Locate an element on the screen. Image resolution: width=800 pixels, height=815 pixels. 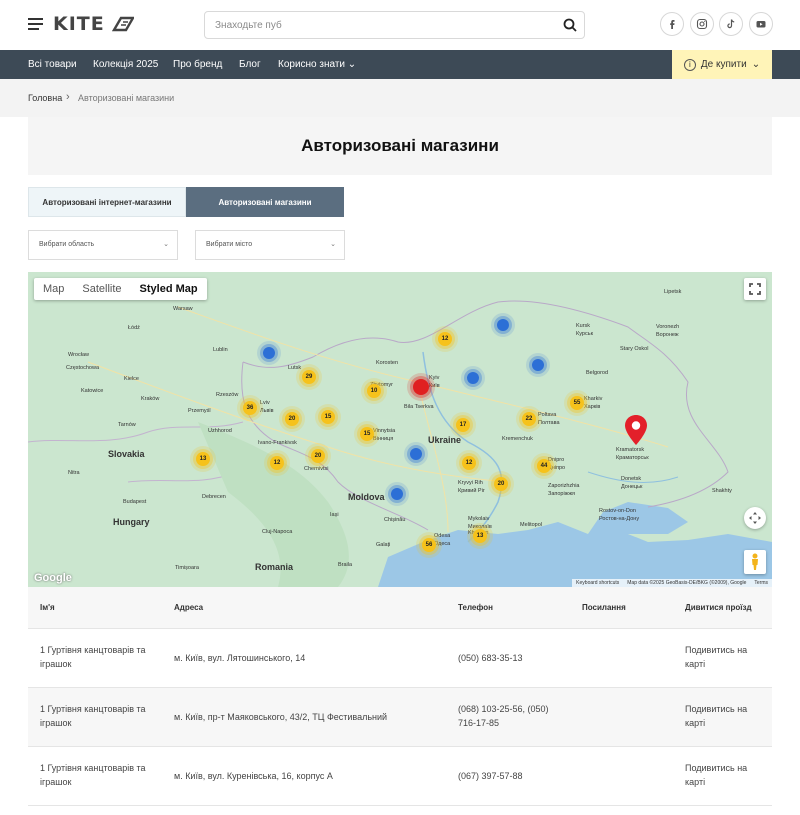
column-header-phone: Телефон is located at coordinates (475, 607).